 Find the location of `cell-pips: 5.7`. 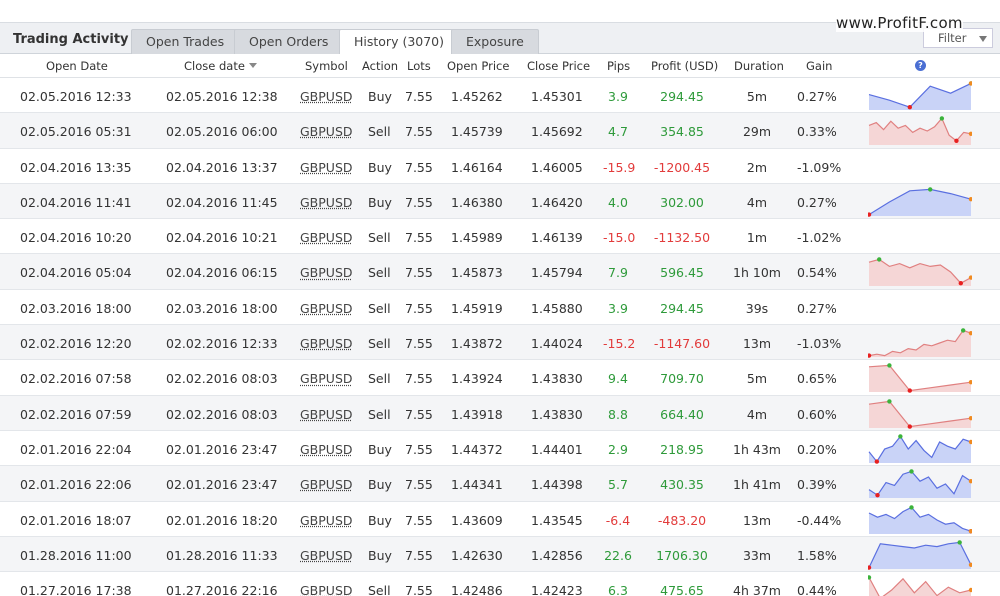

cell-pips: 5.7 is located at coordinates (618, 485).